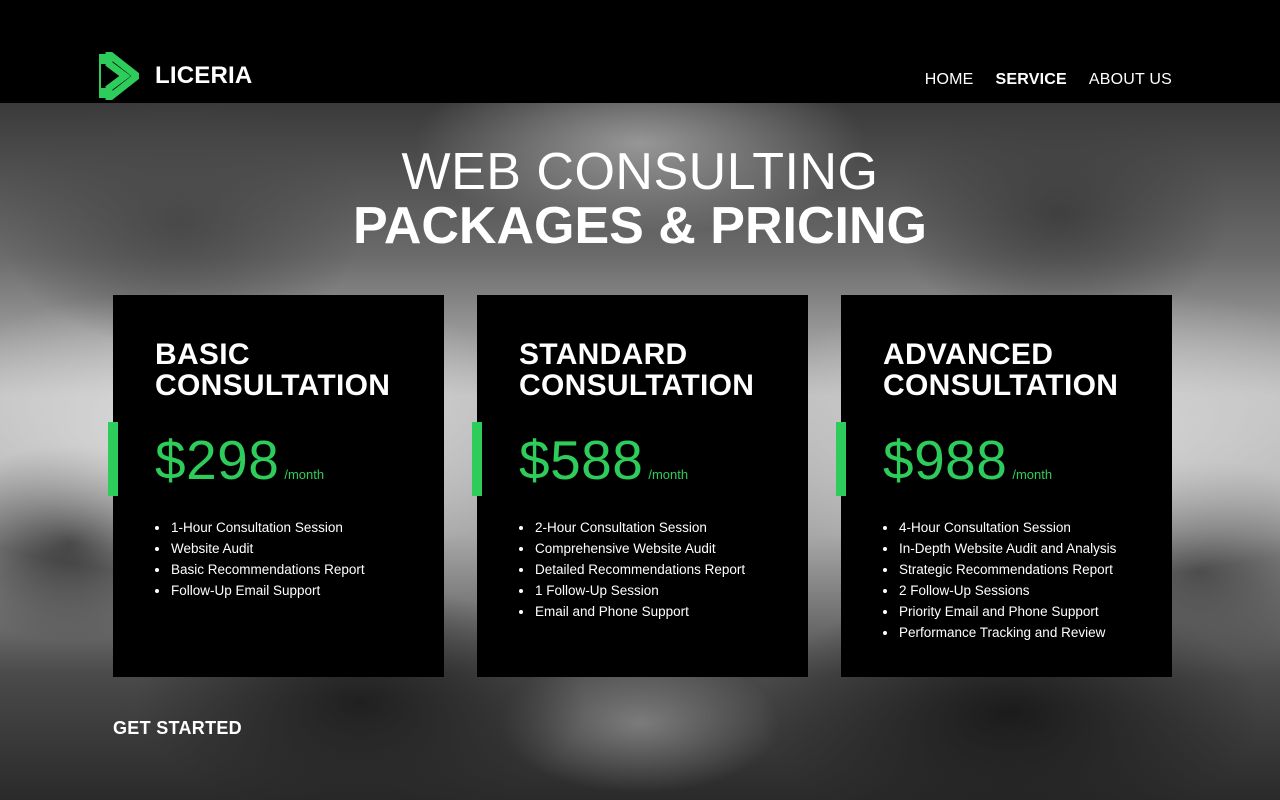  What do you see at coordinates (1007, 632) in the screenshot?
I see `plan-feature: Performance Tracking and Review` at bounding box center [1007, 632].